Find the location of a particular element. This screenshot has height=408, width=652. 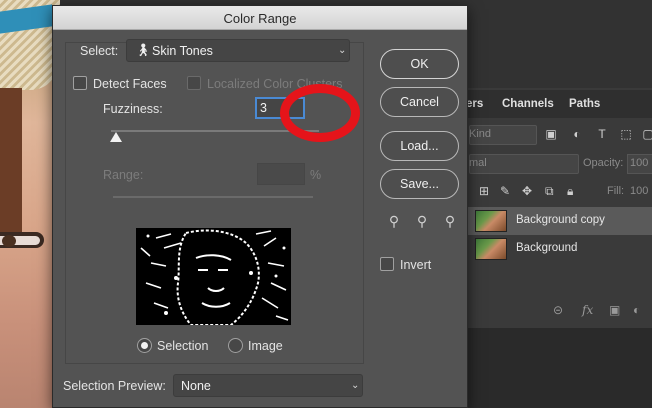

fx-icon: fx is located at coordinates (587, 310).